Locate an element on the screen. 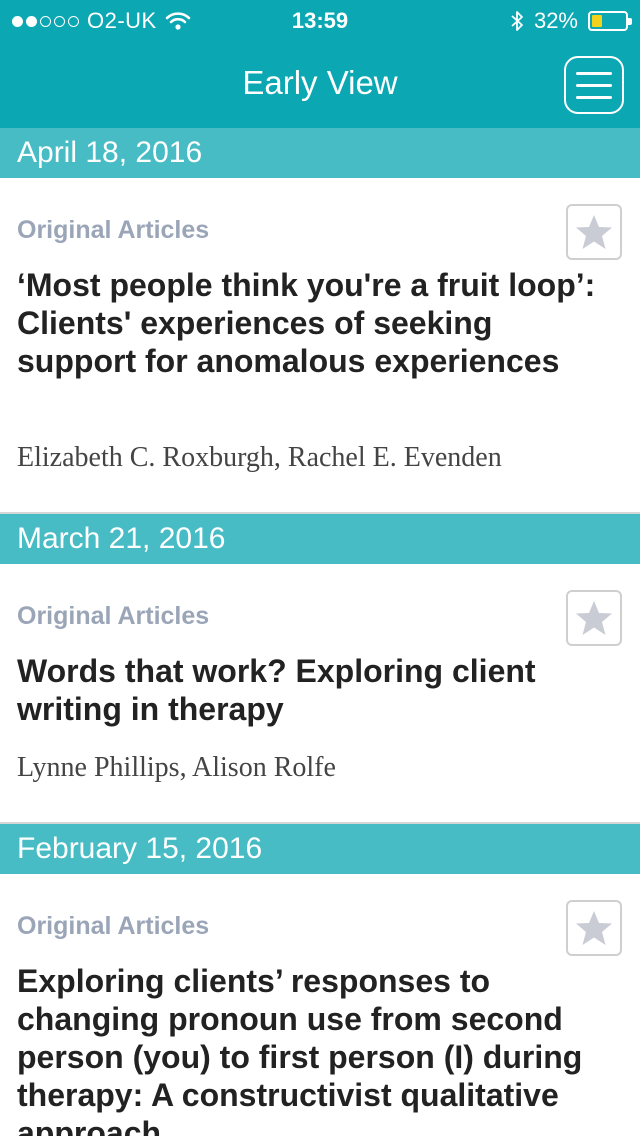 This screenshot has height=1136, width=640. date-header: April 18, 2016 is located at coordinates (320, 153).